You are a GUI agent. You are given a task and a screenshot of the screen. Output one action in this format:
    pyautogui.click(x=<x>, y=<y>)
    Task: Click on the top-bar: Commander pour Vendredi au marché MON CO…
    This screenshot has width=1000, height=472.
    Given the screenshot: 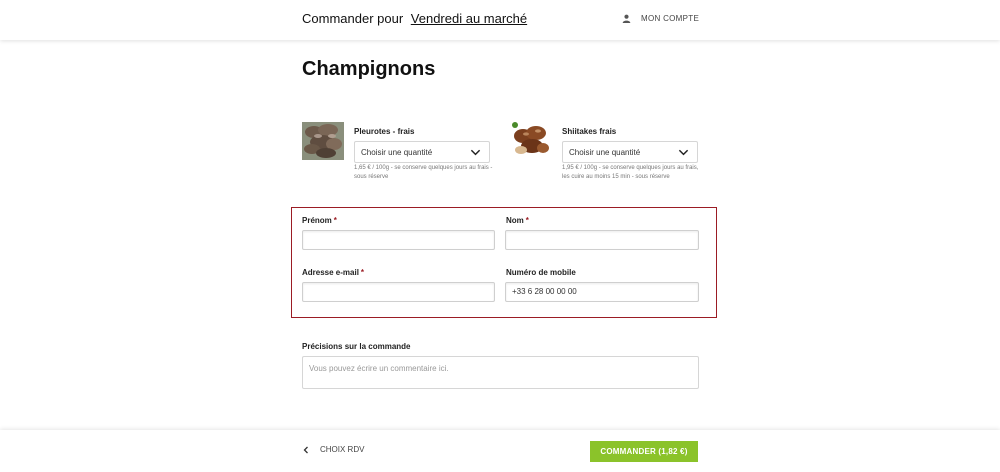 What is the action you would take?
    pyautogui.click(x=500, y=20)
    